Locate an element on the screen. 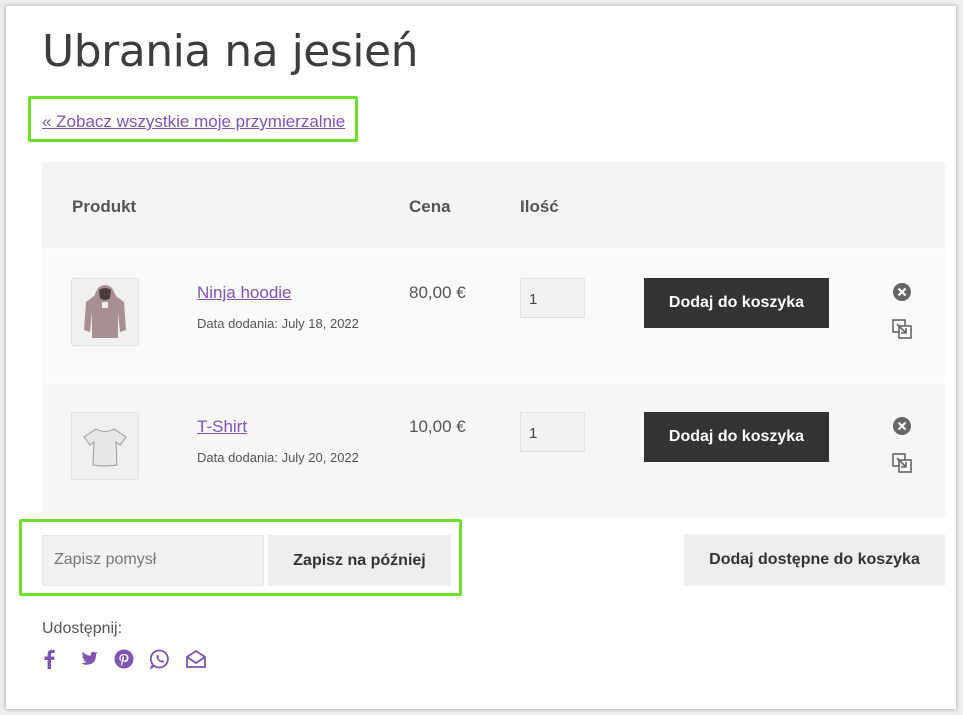 The height and width of the screenshot is (715, 963). product-price: 80,00 € is located at coordinates (437, 292).